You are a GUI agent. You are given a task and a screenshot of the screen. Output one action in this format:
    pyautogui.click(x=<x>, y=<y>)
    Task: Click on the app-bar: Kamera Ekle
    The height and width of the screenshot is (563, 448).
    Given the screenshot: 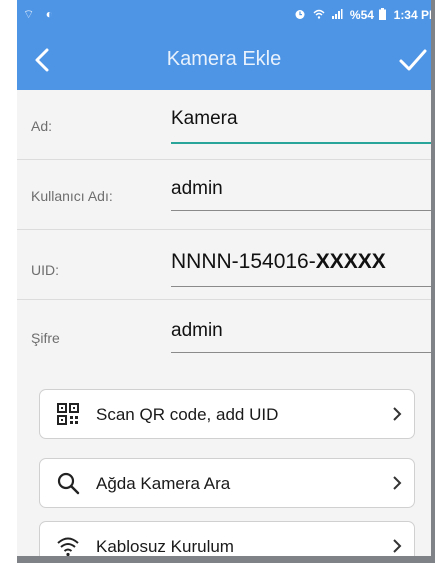 What is the action you would take?
    pyautogui.click(x=224, y=60)
    